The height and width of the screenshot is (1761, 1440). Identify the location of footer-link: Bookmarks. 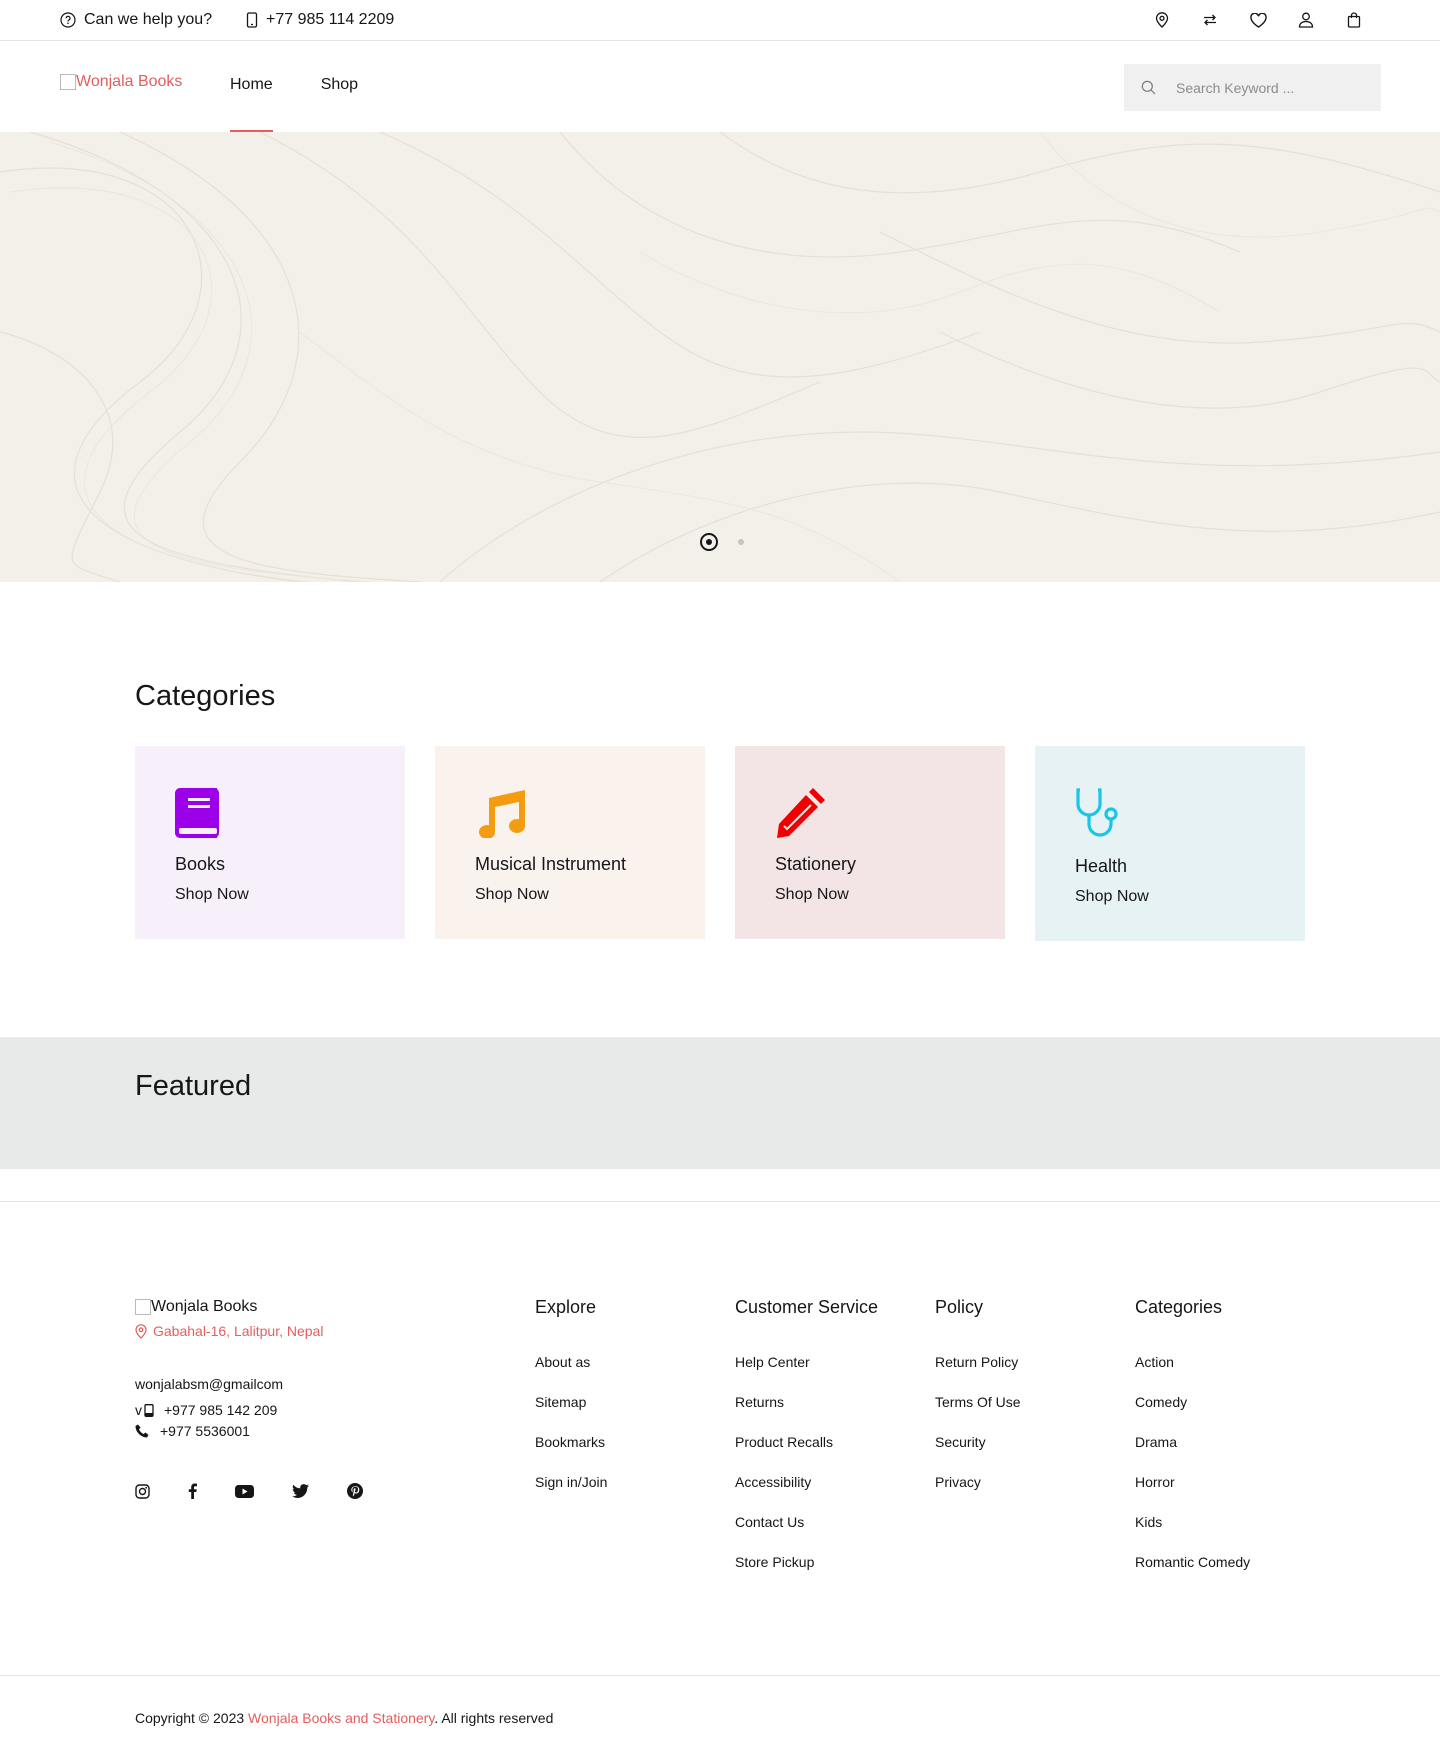
(571, 1454).